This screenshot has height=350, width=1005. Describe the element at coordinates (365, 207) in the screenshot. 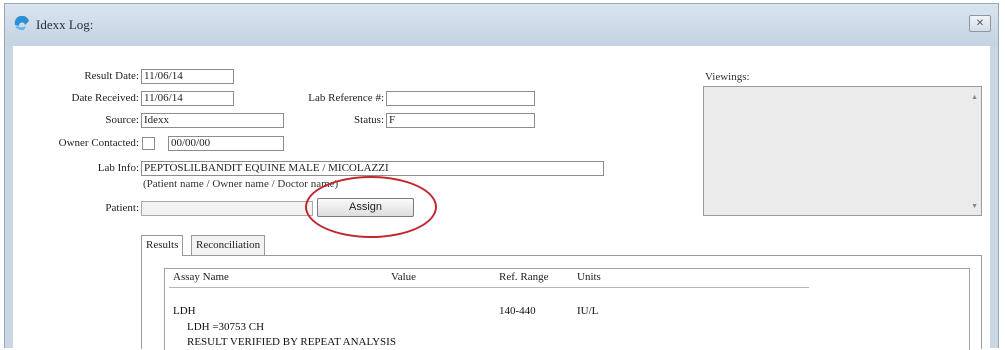

I see `assign-button: Assign` at that location.